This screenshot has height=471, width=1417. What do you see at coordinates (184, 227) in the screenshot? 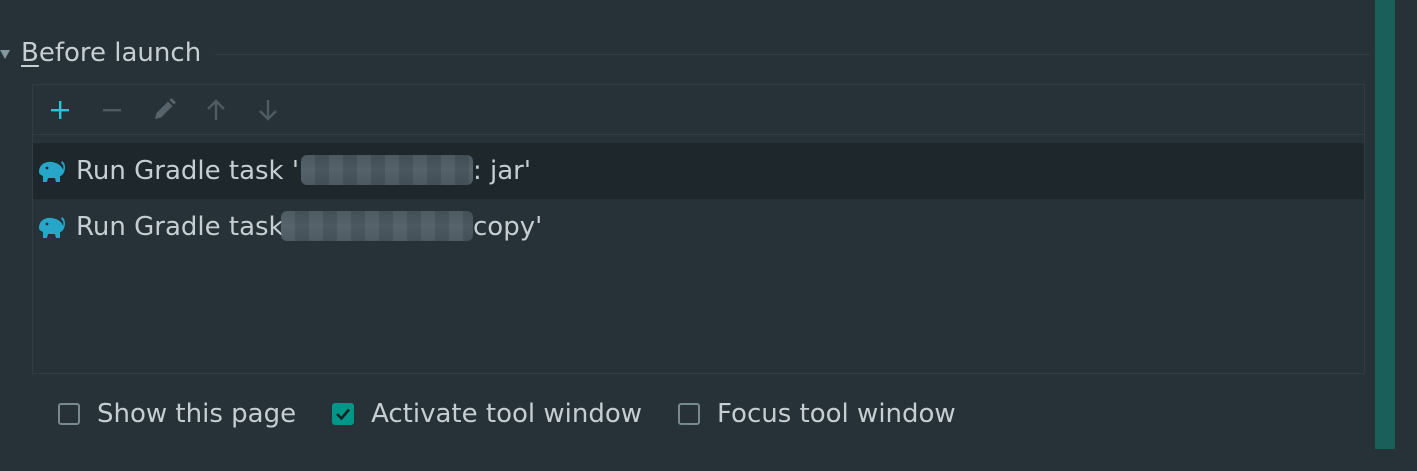
I see `task-label-start: Run Gradle task` at bounding box center [184, 227].